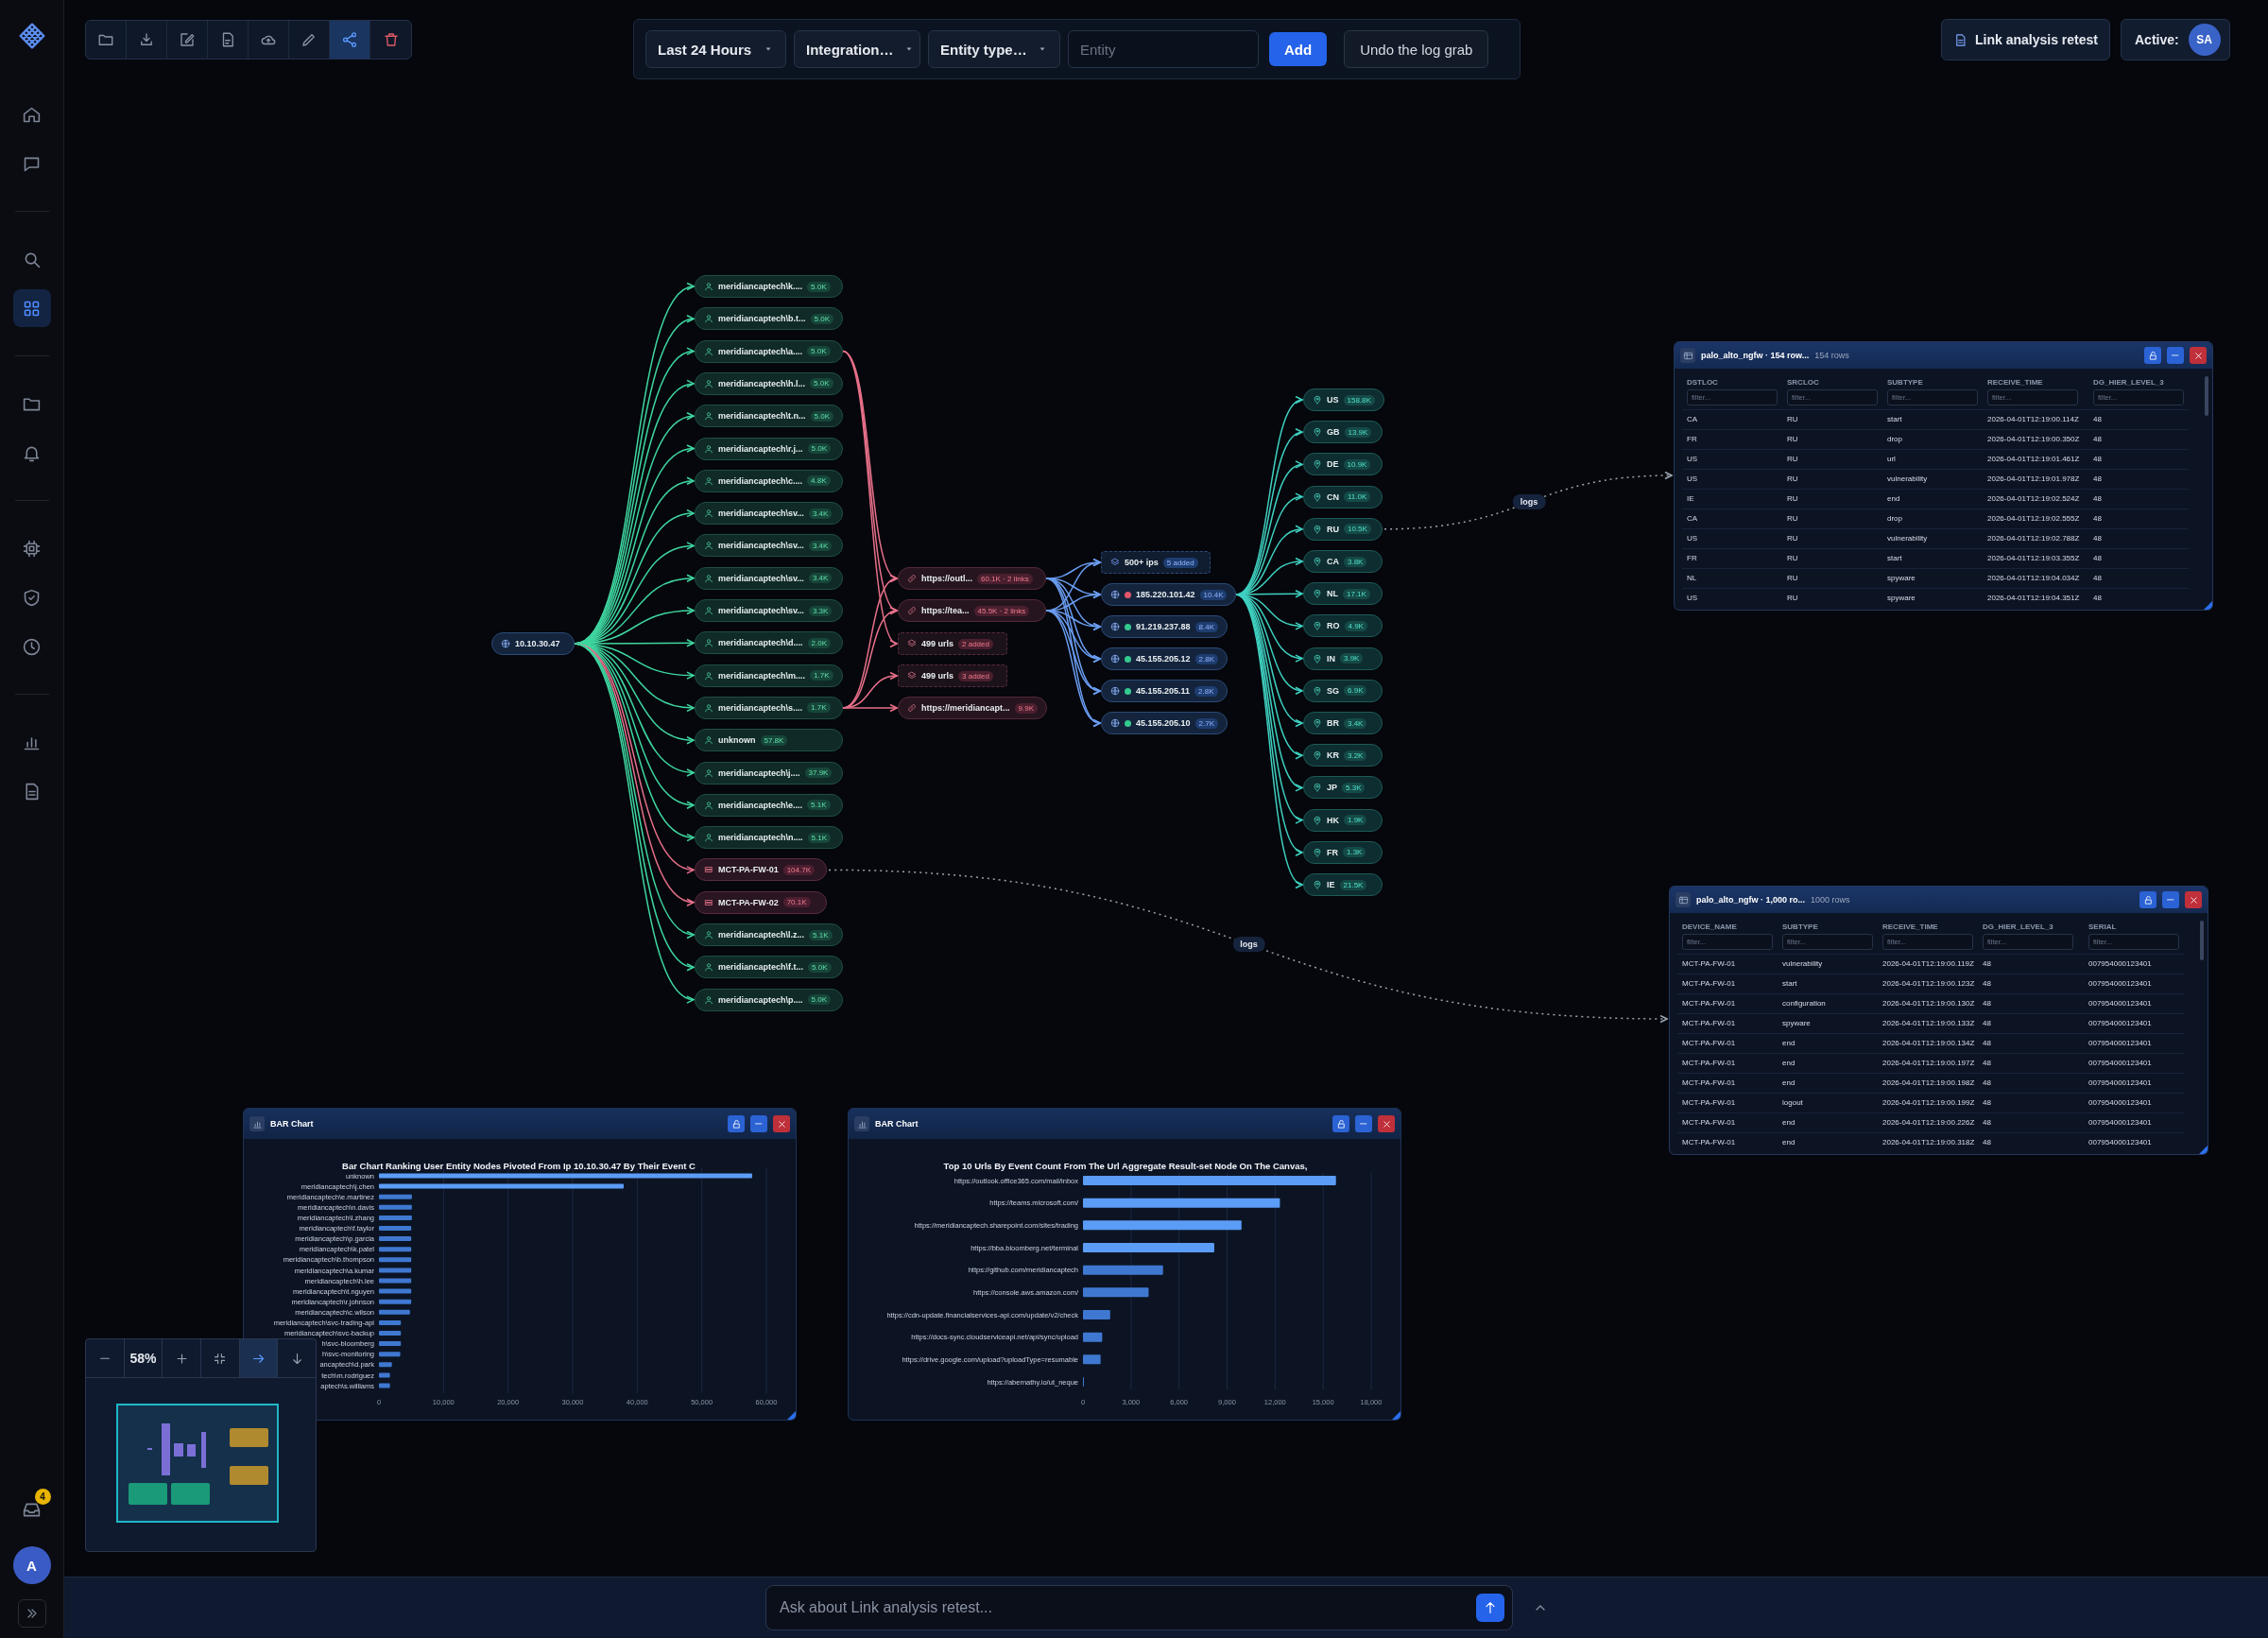 Image resolution: width=2268 pixels, height=1638 pixels. Describe the element at coordinates (769, 480) in the screenshot. I see `user-node: meridiancaptech\c.... 4.8K` at that location.